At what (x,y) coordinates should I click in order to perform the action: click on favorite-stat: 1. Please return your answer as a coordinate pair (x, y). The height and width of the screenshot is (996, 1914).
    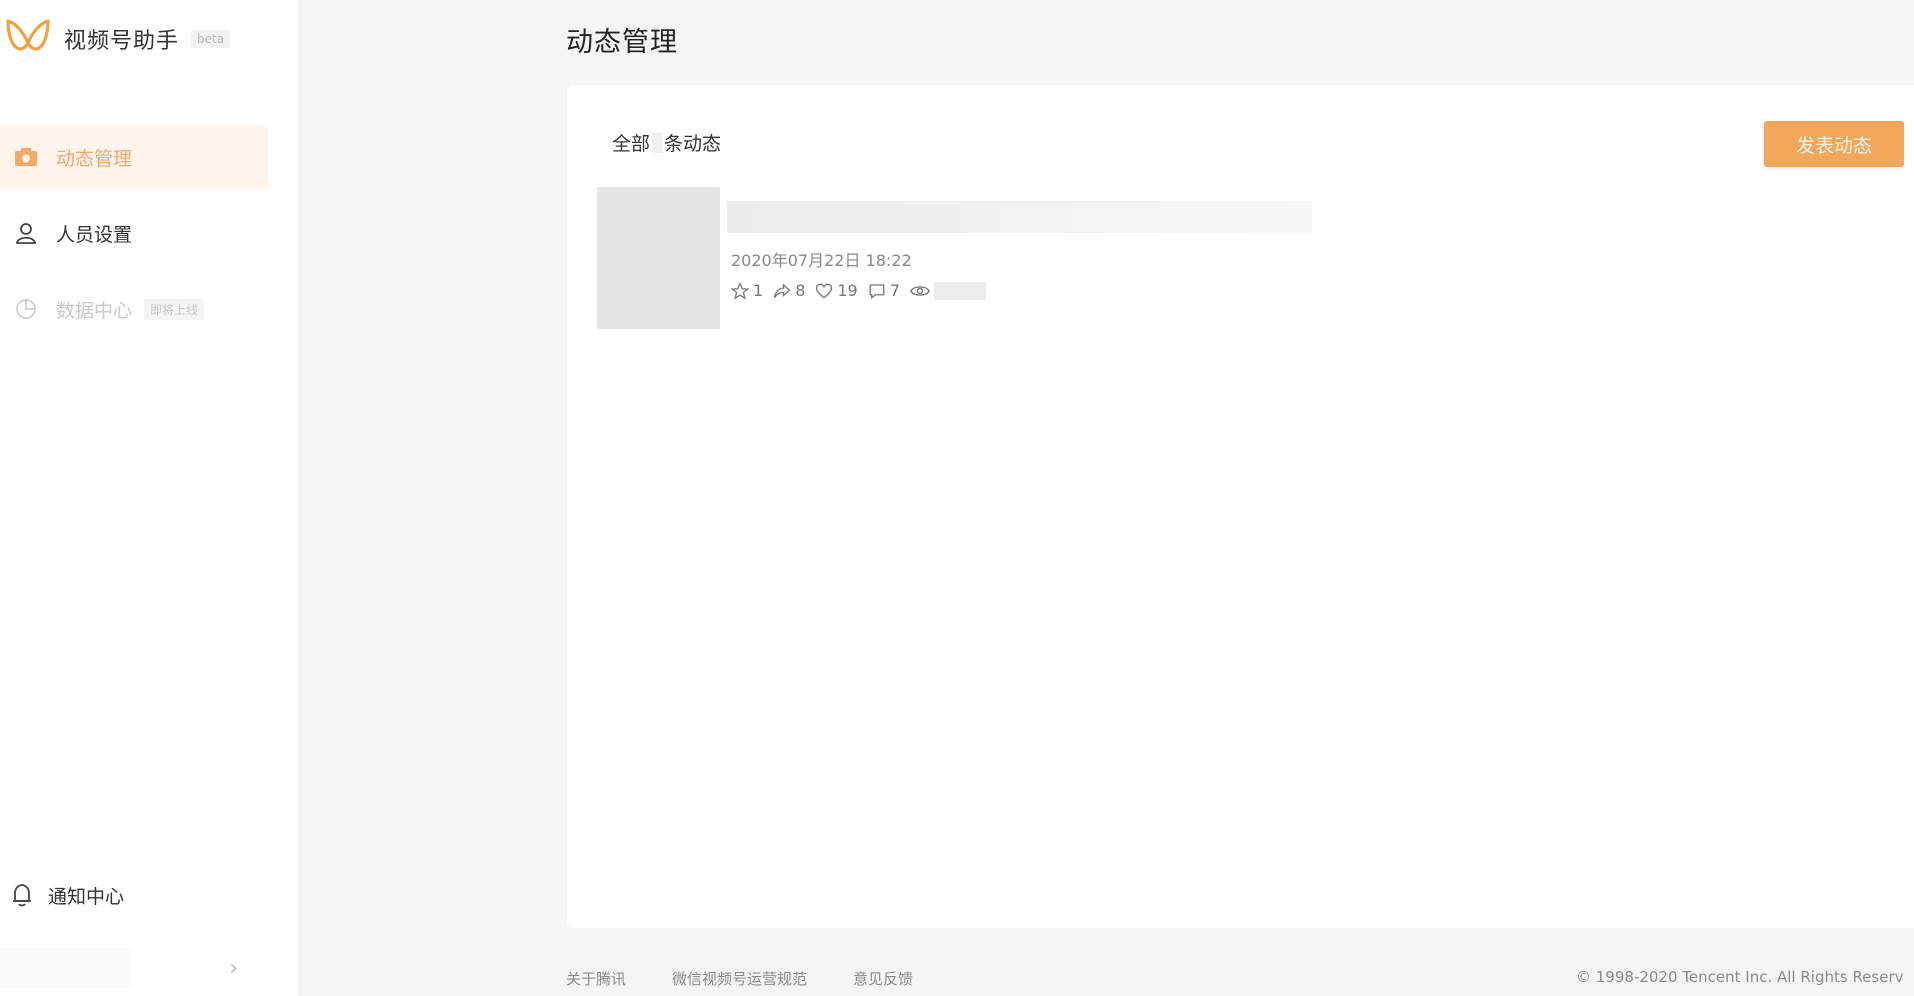
    Looking at the image, I should click on (747, 290).